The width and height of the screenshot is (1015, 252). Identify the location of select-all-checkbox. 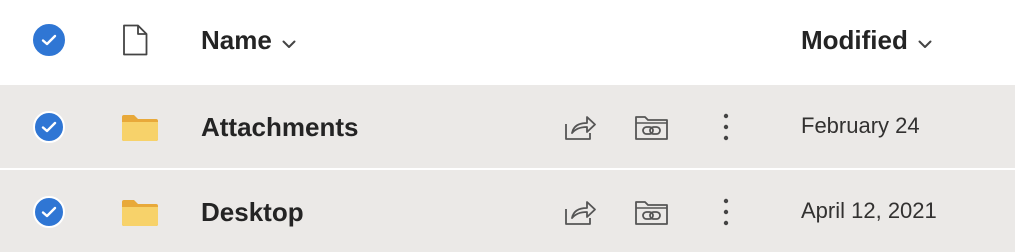
(49, 40).